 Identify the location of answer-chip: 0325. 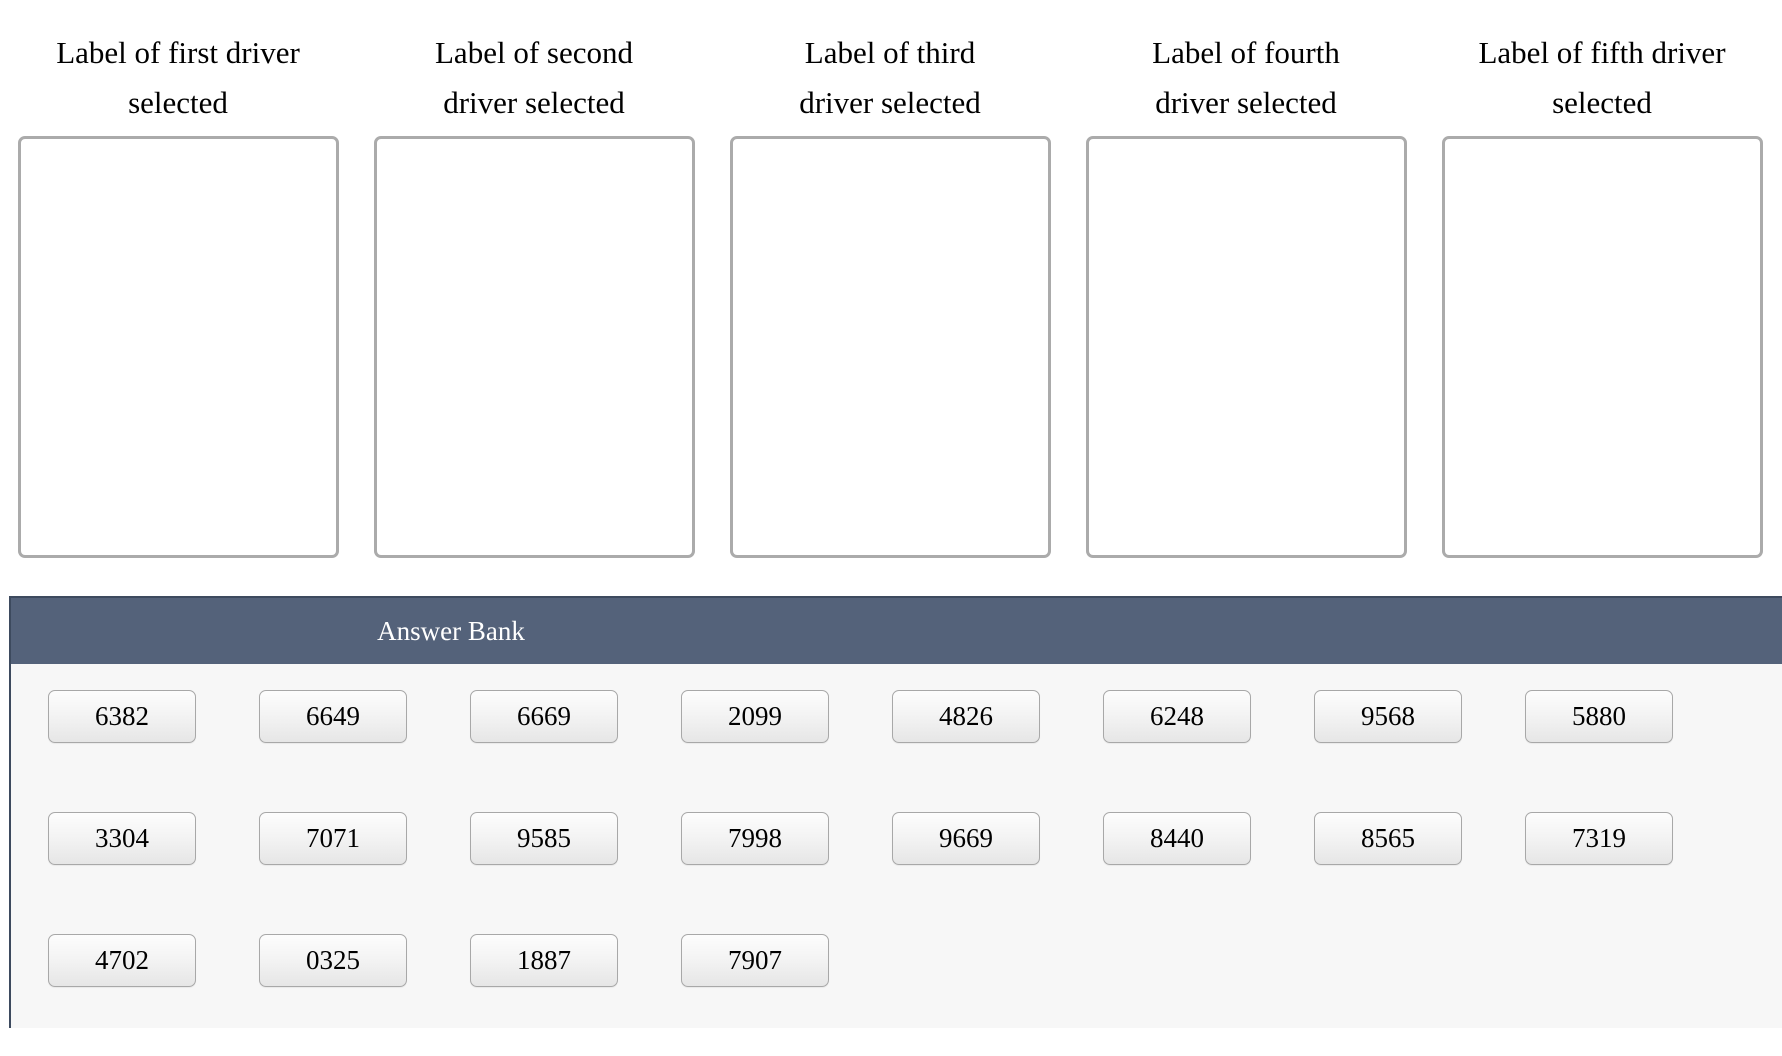
(333, 960).